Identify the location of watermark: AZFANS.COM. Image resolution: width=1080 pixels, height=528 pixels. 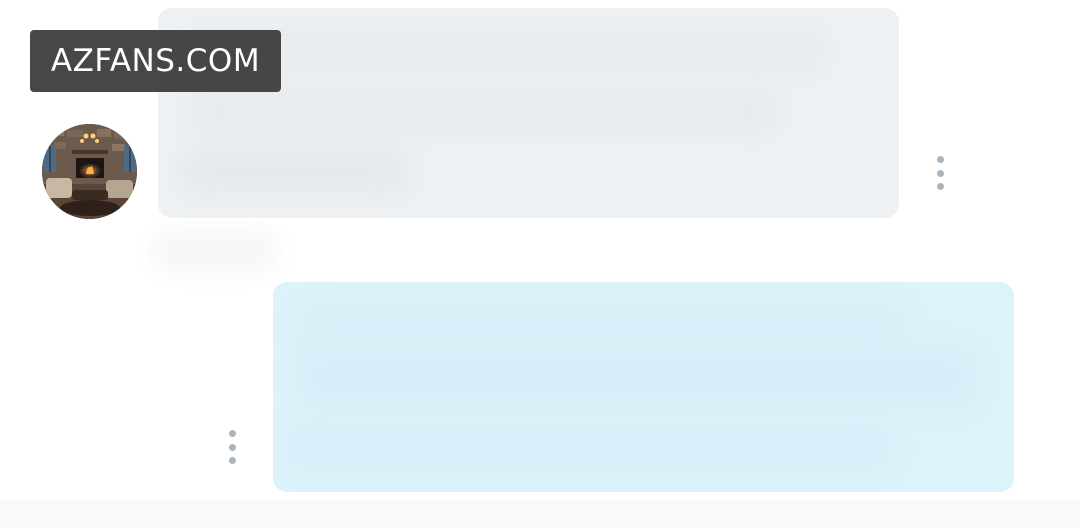
(155, 61).